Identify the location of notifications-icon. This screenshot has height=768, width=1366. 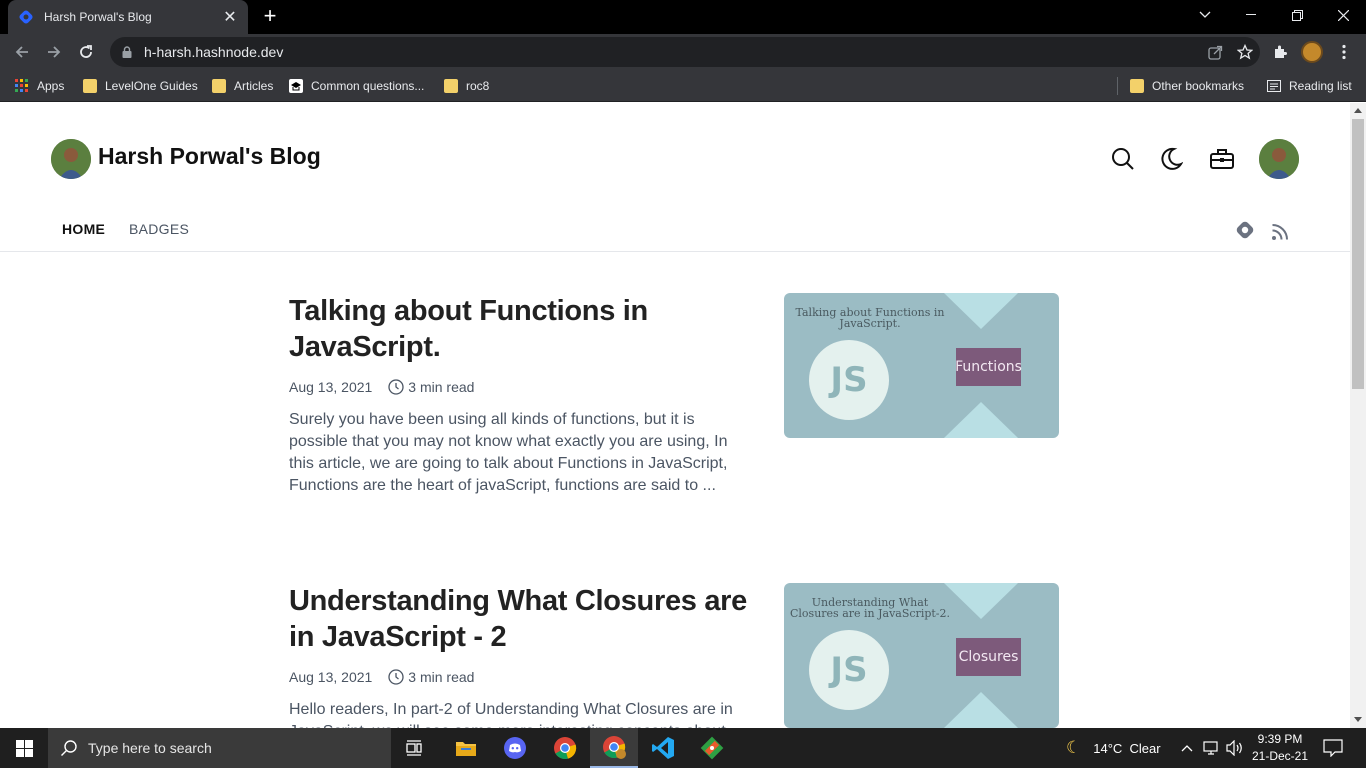
(1333, 748).